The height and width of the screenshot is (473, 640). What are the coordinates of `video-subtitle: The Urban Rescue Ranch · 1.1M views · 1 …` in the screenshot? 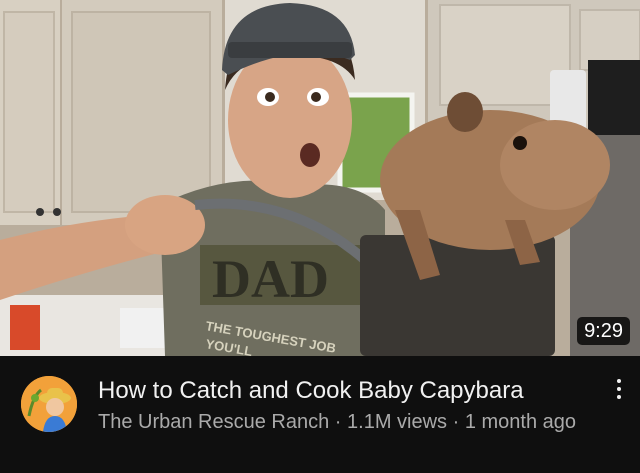 It's located at (343, 422).